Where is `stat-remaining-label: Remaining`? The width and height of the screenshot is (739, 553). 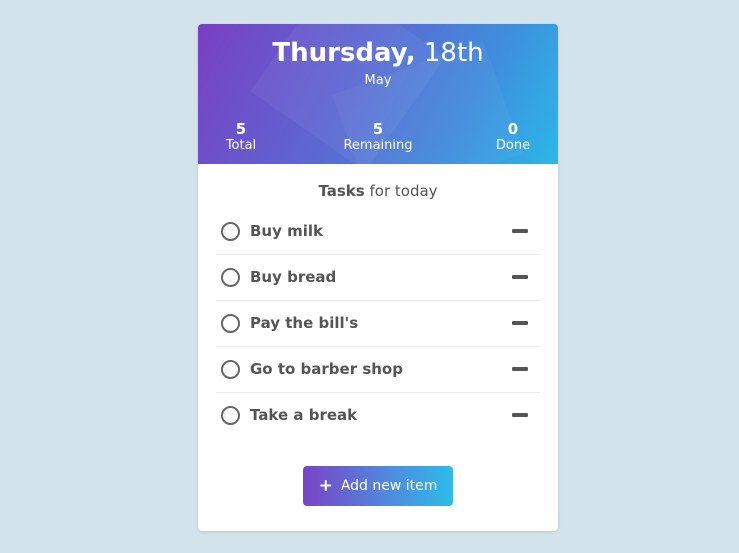 stat-remaining-label: Remaining is located at coordinates (378, 145).